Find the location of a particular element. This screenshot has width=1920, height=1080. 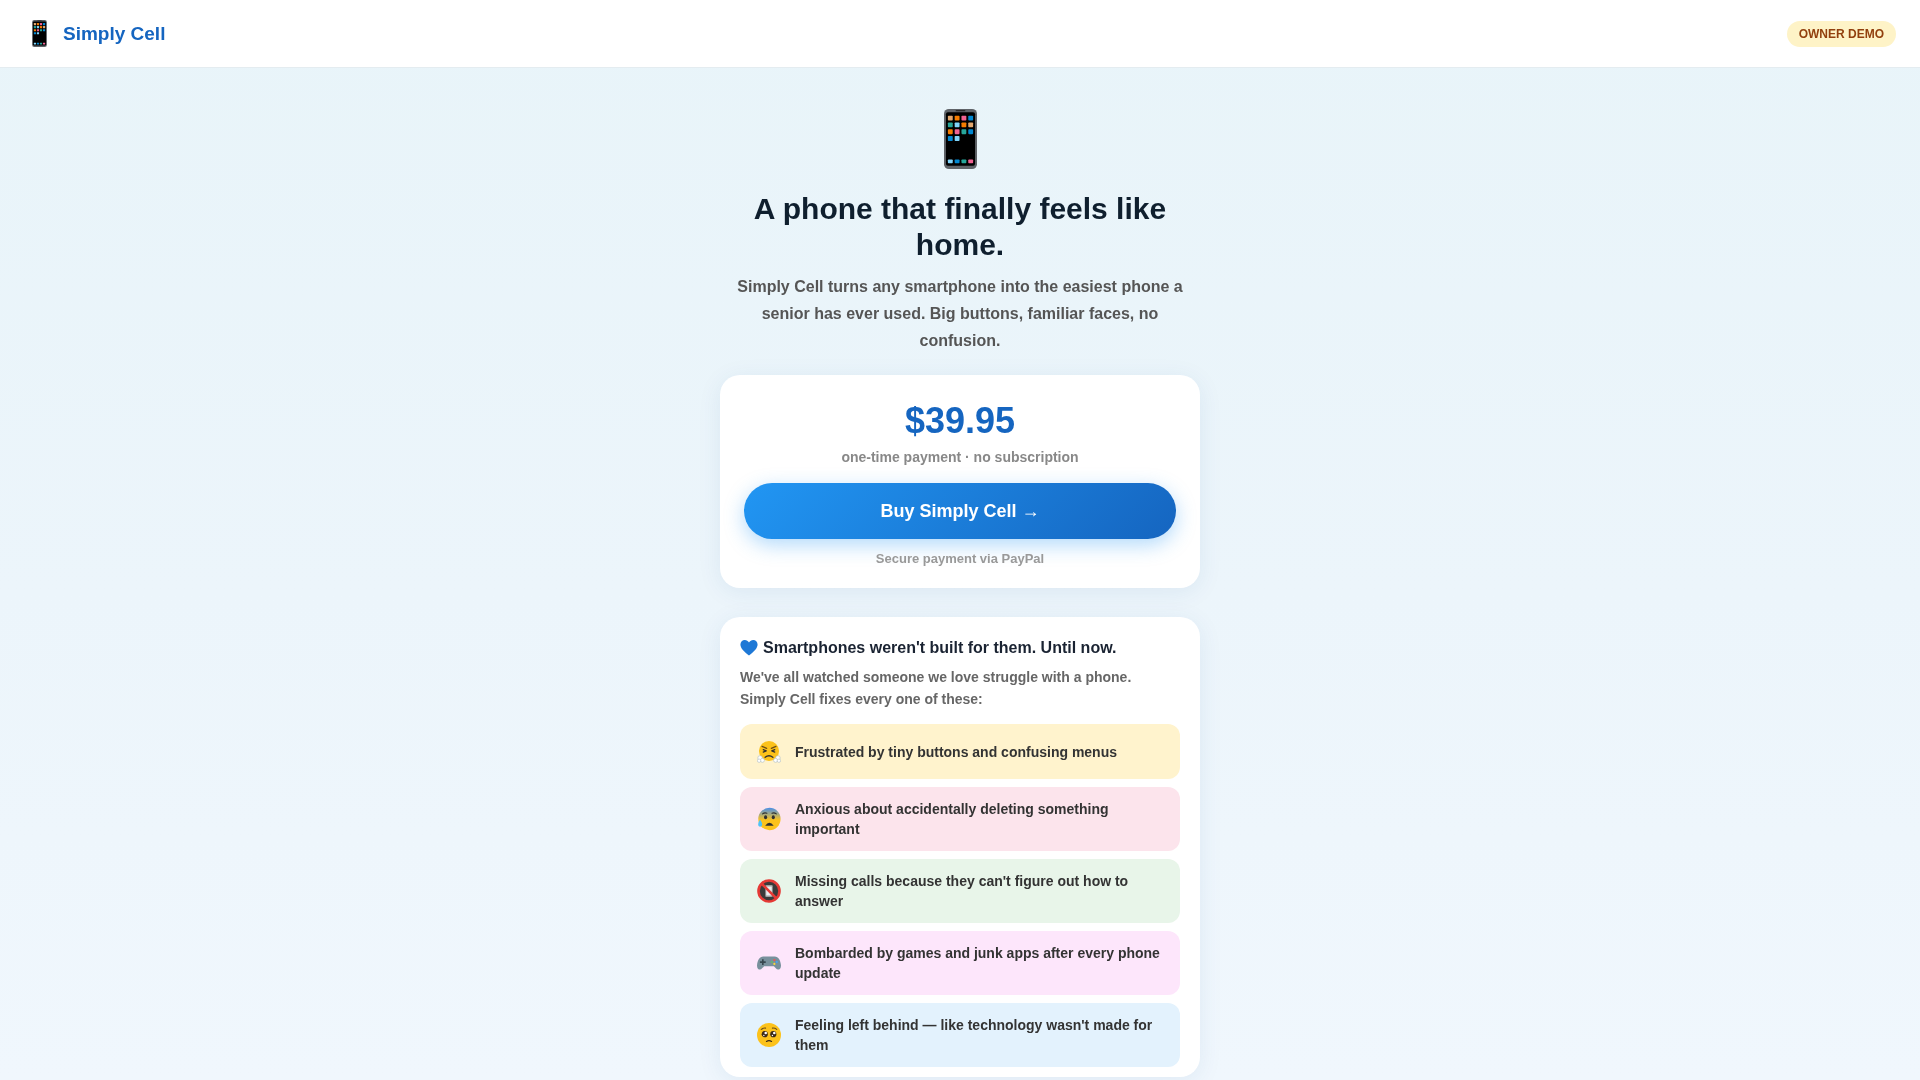

brand-name: Simply Cell is located at coordinates (114, 33).